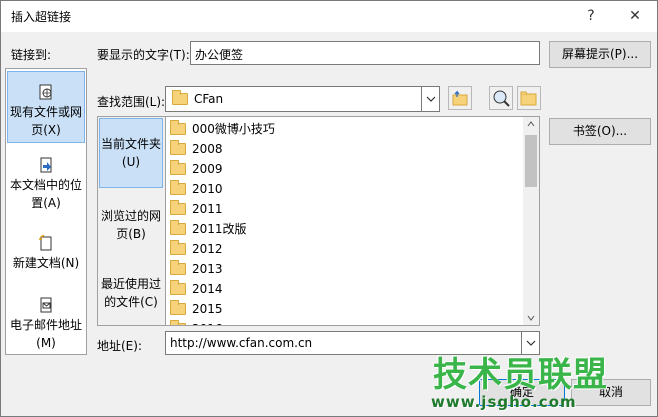 The image size is (658, 417). Describe the element at coordinates (207, 269) in the screenshot. I see `file-name: 2013` at that location.